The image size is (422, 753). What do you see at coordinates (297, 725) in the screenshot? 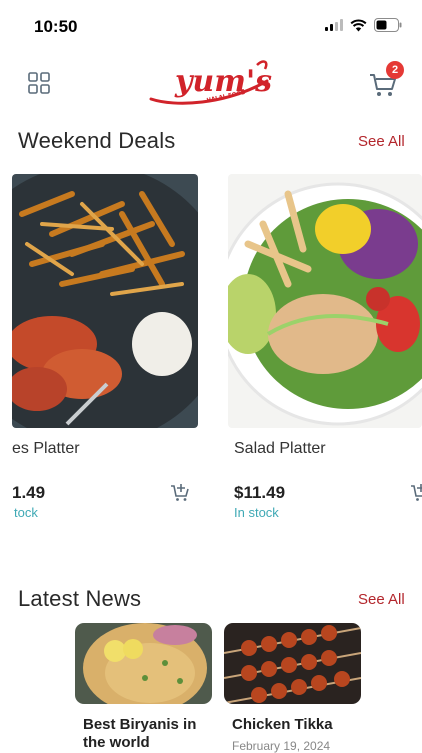
I see `news-title: Chicken Tikka` at bounding box center [297, 725].